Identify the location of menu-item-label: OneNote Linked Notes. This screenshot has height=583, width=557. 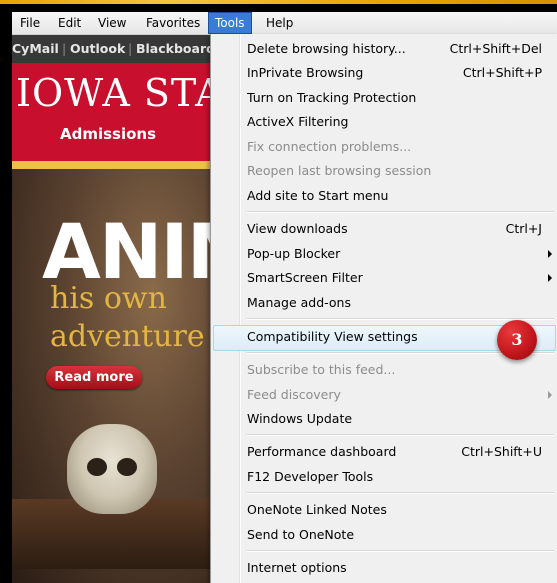
(317, 509).